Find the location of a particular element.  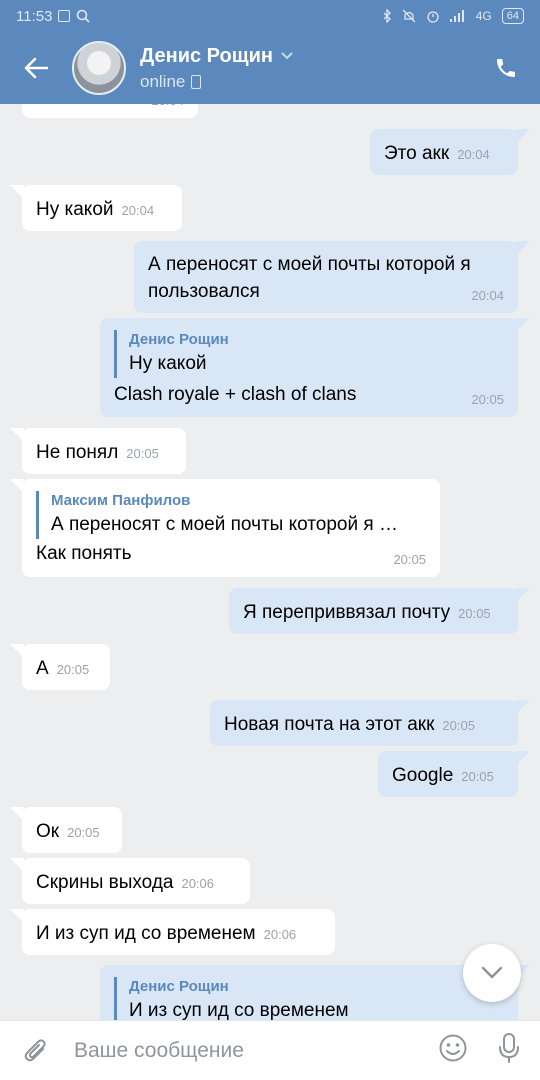

top-bar: 11:53 4G 64 Денис Рощин online is located at coordinates (270, 52).